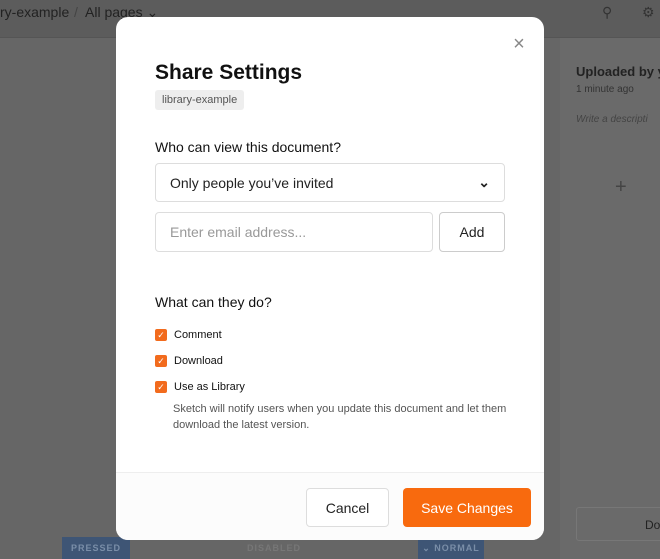 The image size is (660, 559). I want to click on uploaded-by: Uploaded by y, so click(618, 71).